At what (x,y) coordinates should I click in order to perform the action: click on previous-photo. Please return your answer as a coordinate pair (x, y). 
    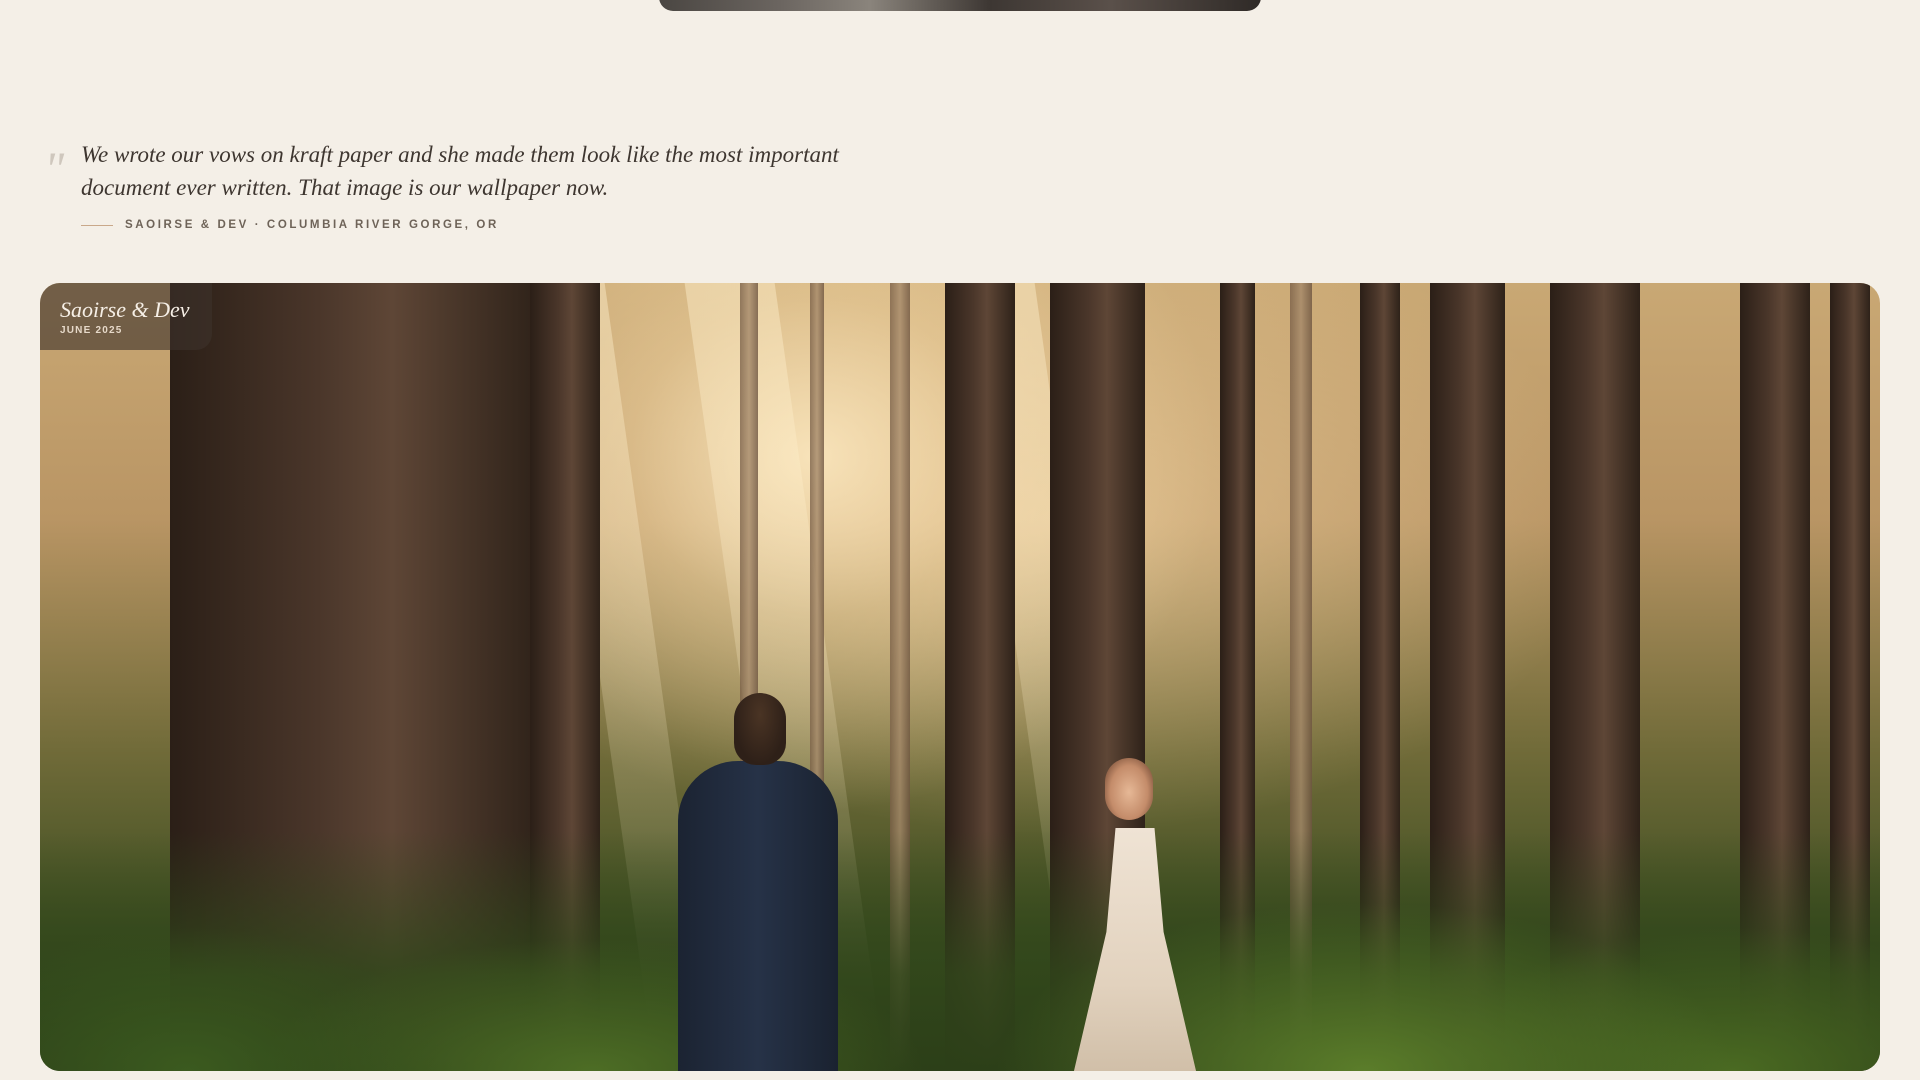
    Looking at the image, I should click on (960, 5).